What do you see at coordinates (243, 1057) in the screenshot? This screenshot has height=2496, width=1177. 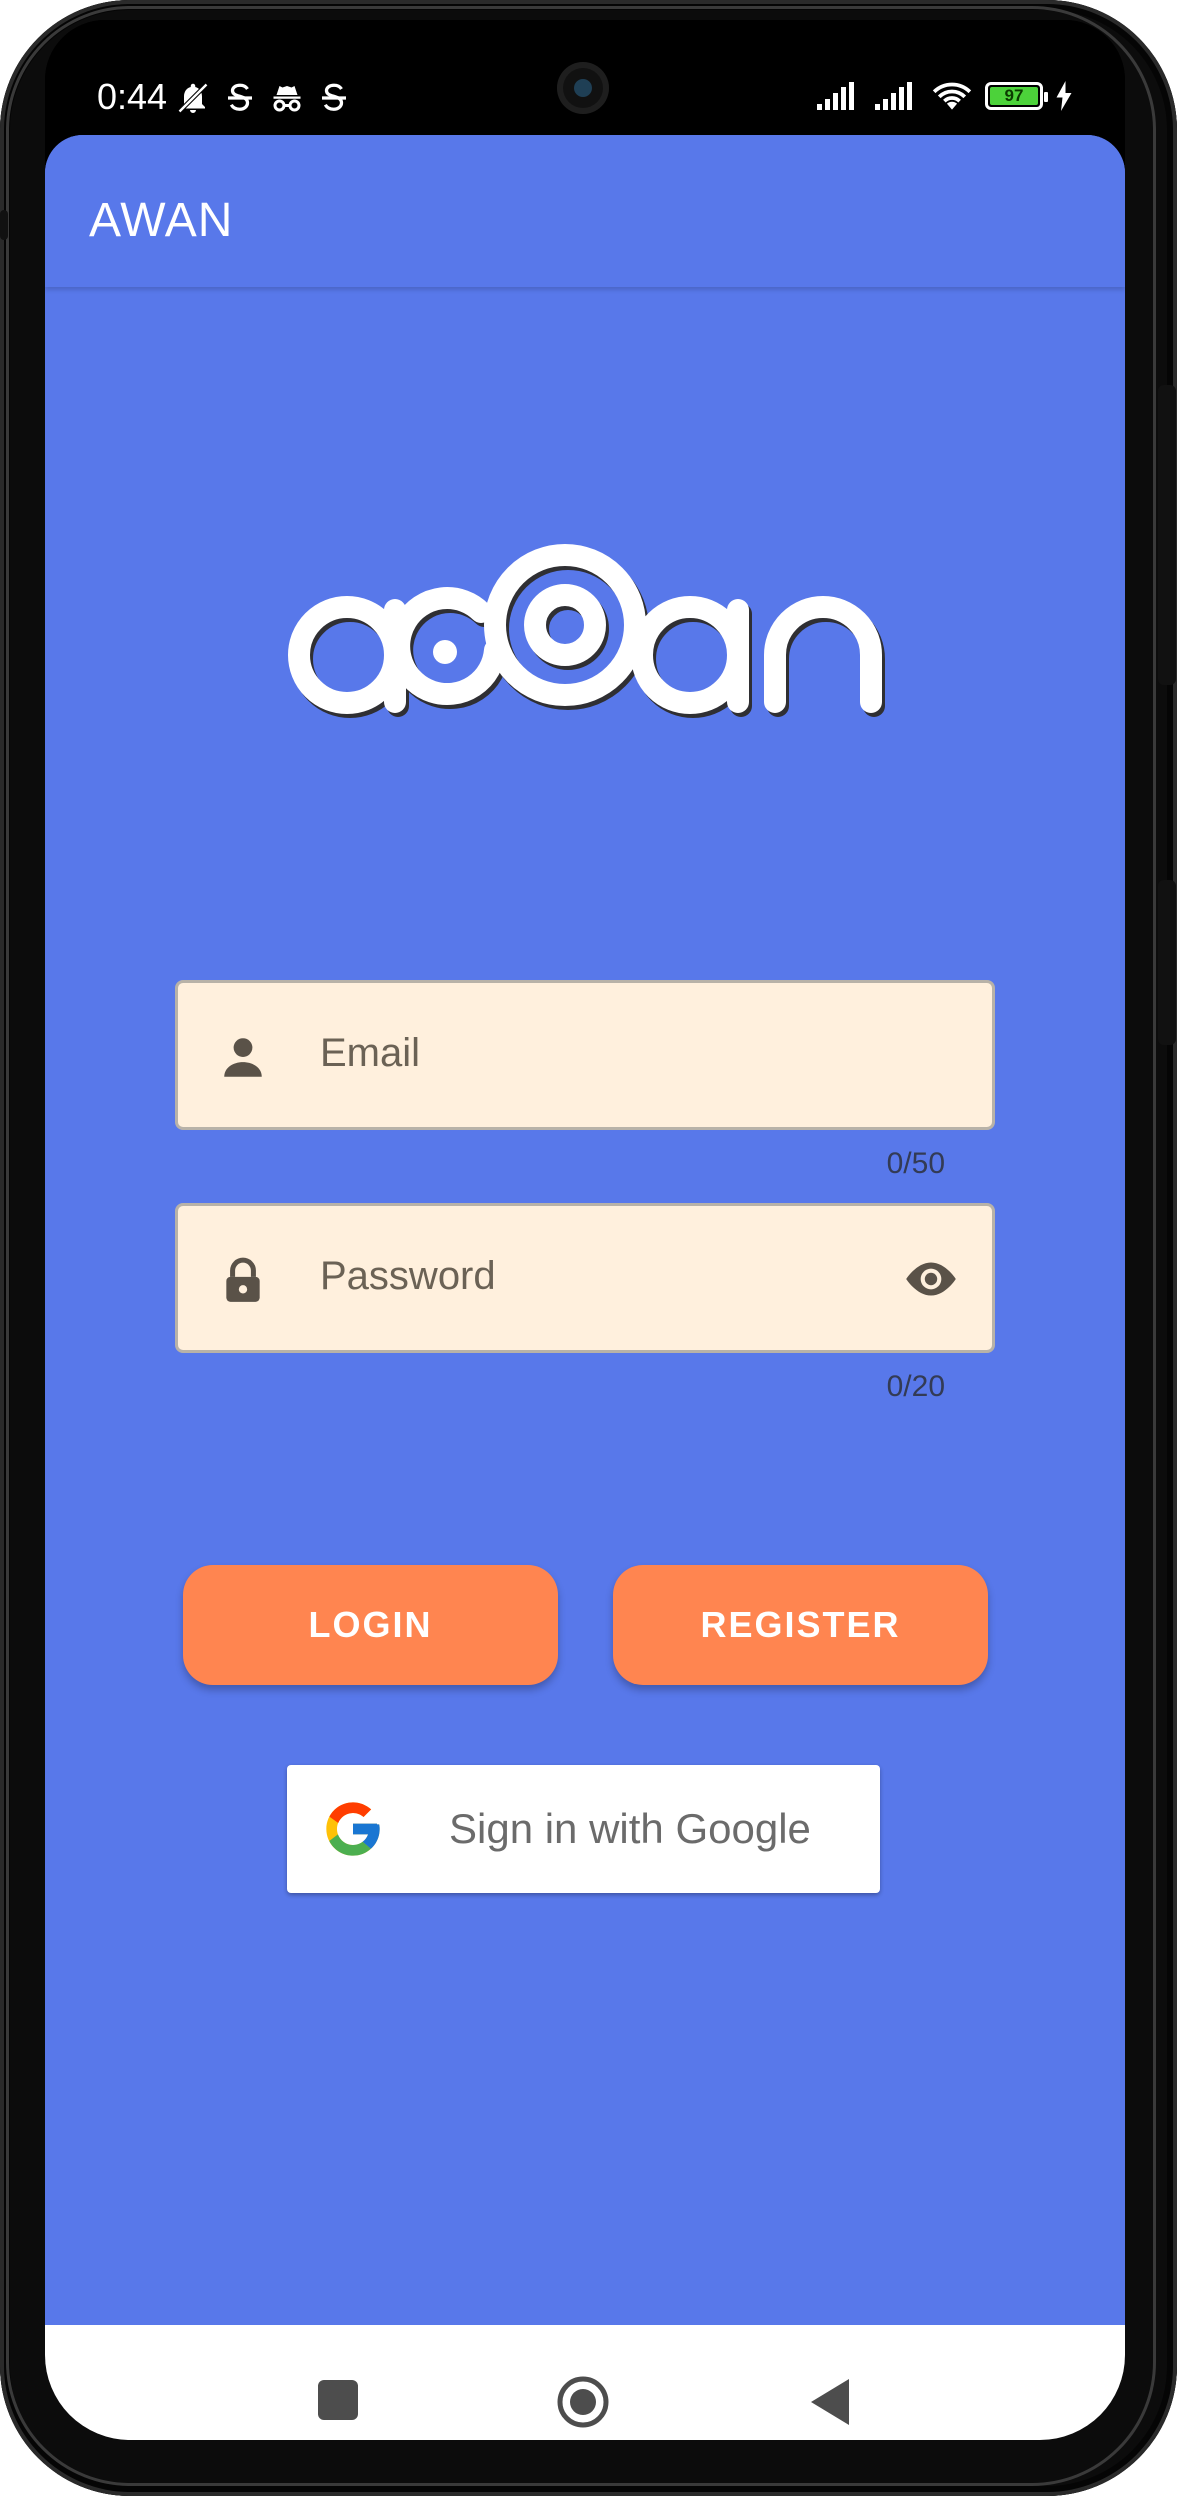 I see `person-icon` at bounding box center [243, 1057].